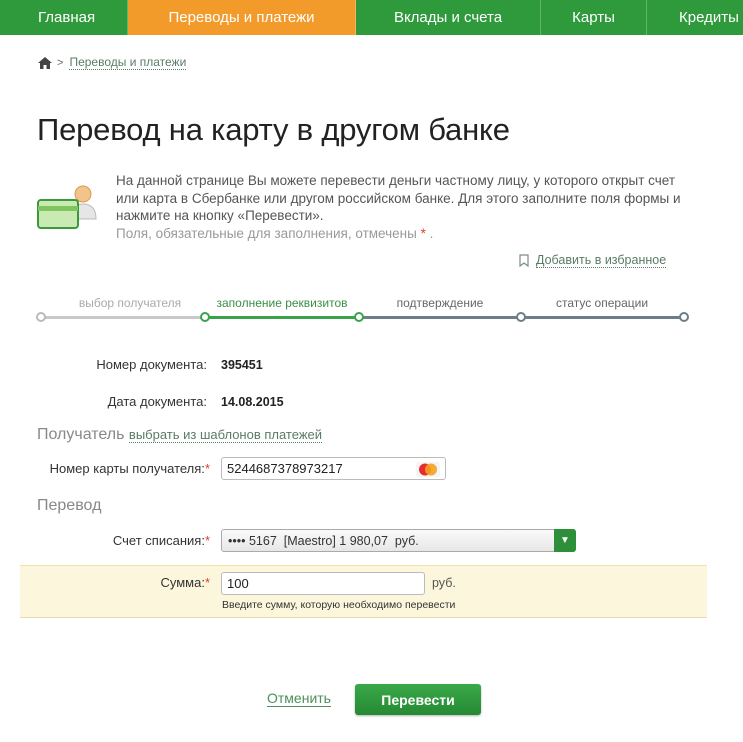  What do you see at coordinates (130, 303) in the screenshot?
I see `step-label-recipient: выбор получателя` at bounding box center [130, 303].